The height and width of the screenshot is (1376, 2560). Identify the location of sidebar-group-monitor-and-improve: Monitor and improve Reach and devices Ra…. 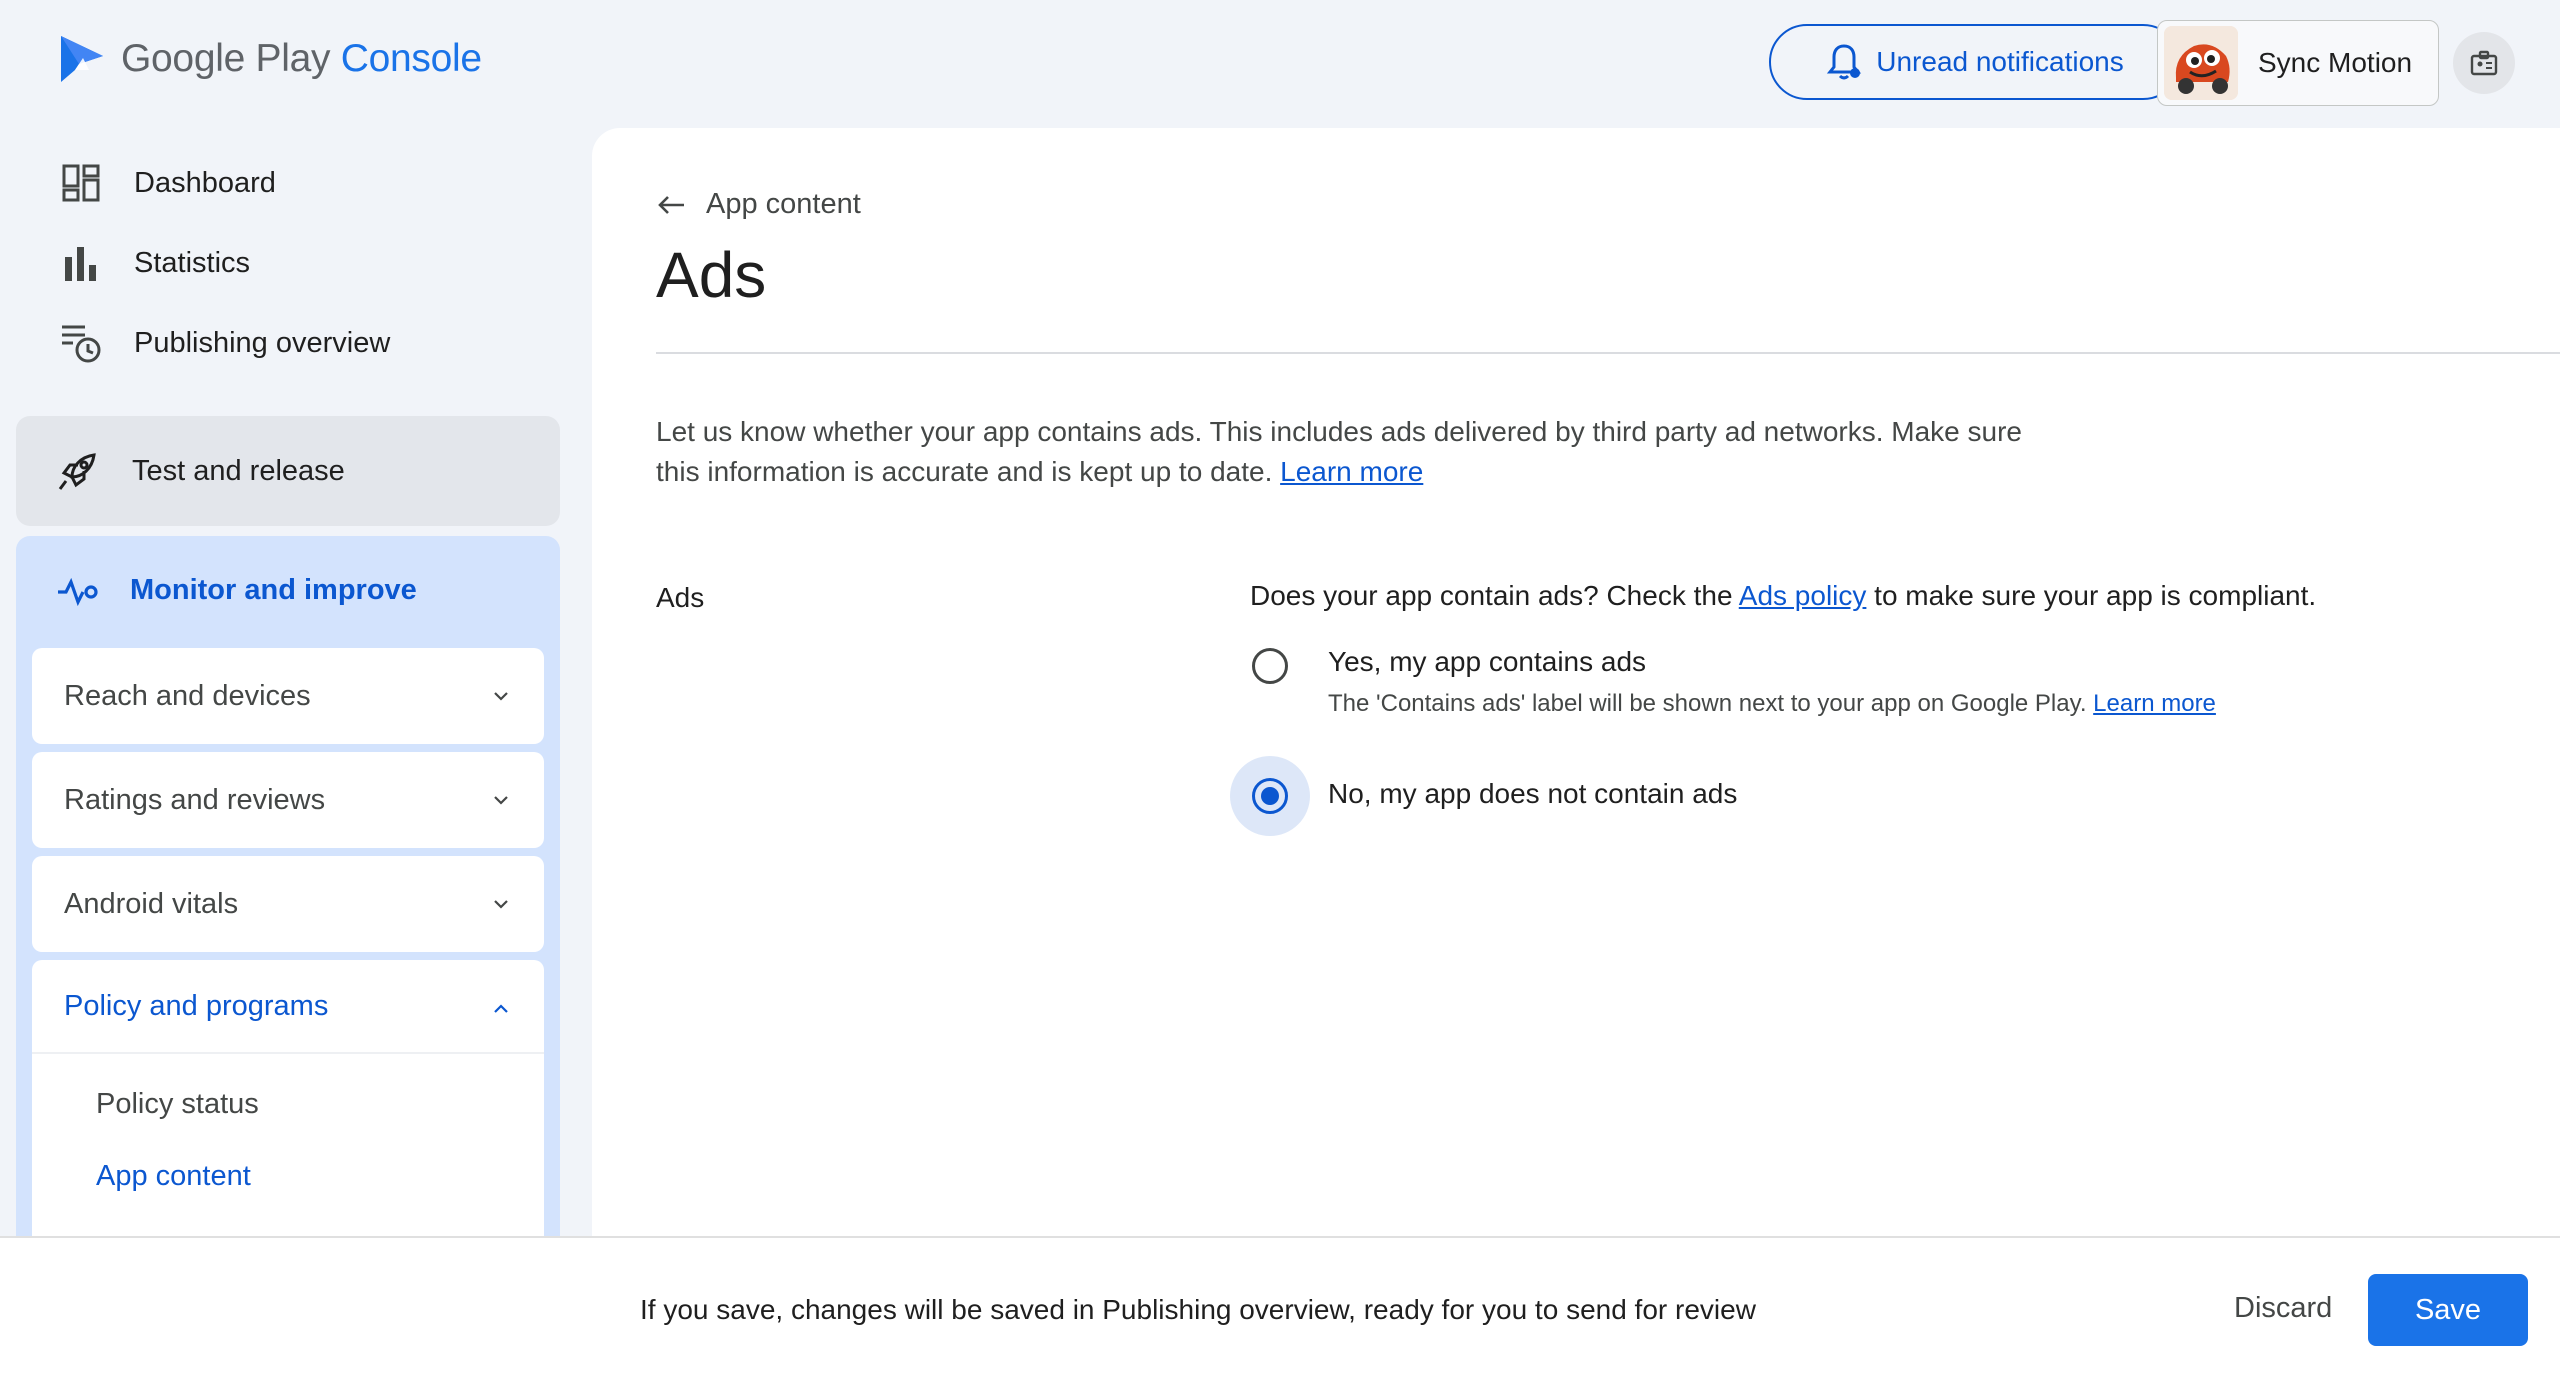
(288, 948).